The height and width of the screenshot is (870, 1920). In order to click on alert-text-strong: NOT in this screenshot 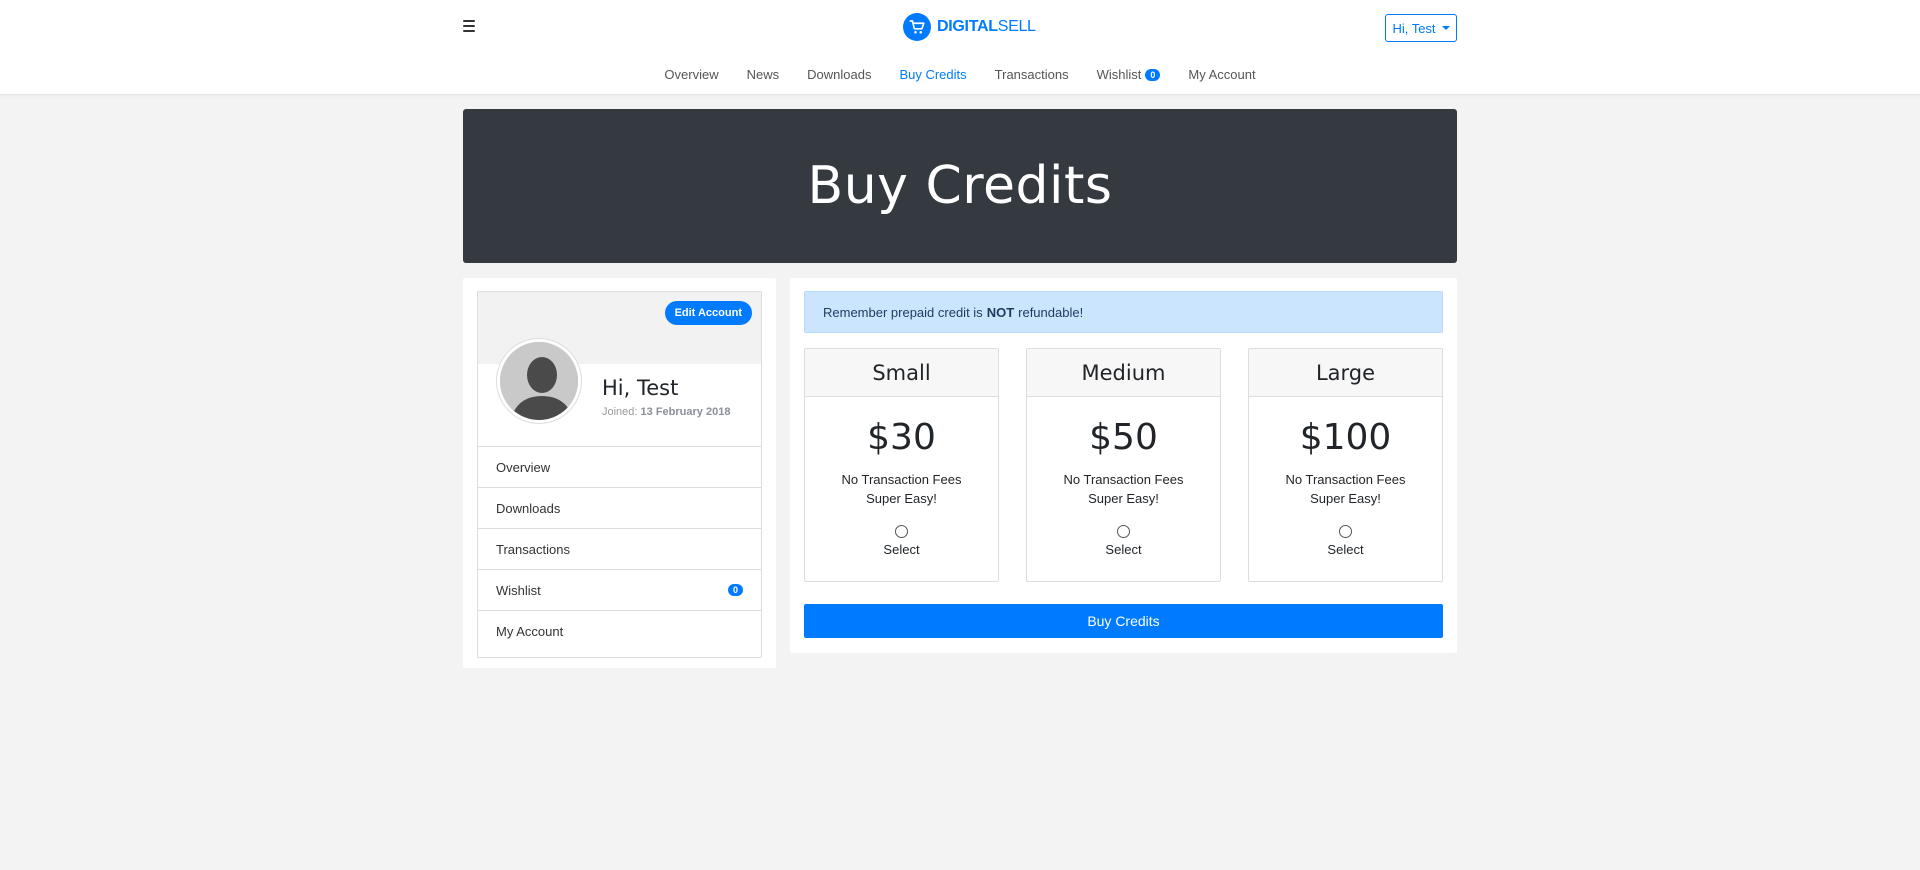, I will do `click(1000, 312)`.